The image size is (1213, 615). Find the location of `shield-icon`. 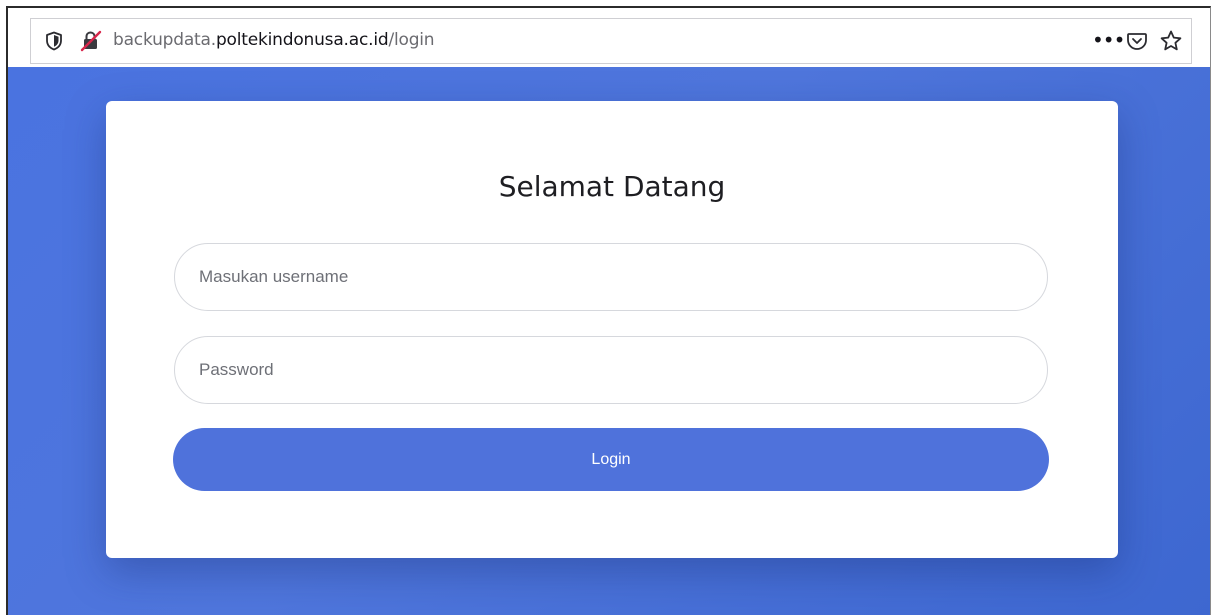

shield-icon is located at coordinates (54, 41).